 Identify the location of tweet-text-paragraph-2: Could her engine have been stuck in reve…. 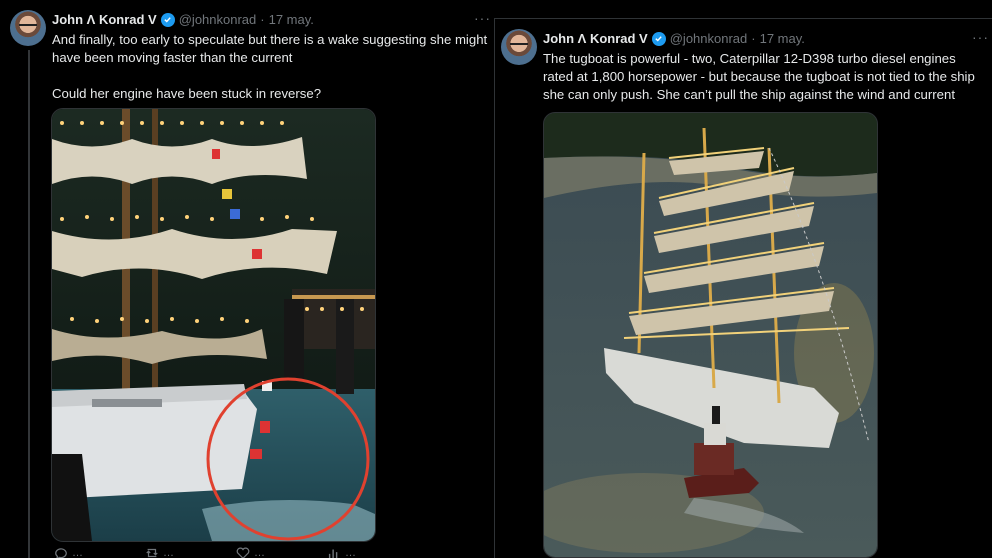
(187, 93).